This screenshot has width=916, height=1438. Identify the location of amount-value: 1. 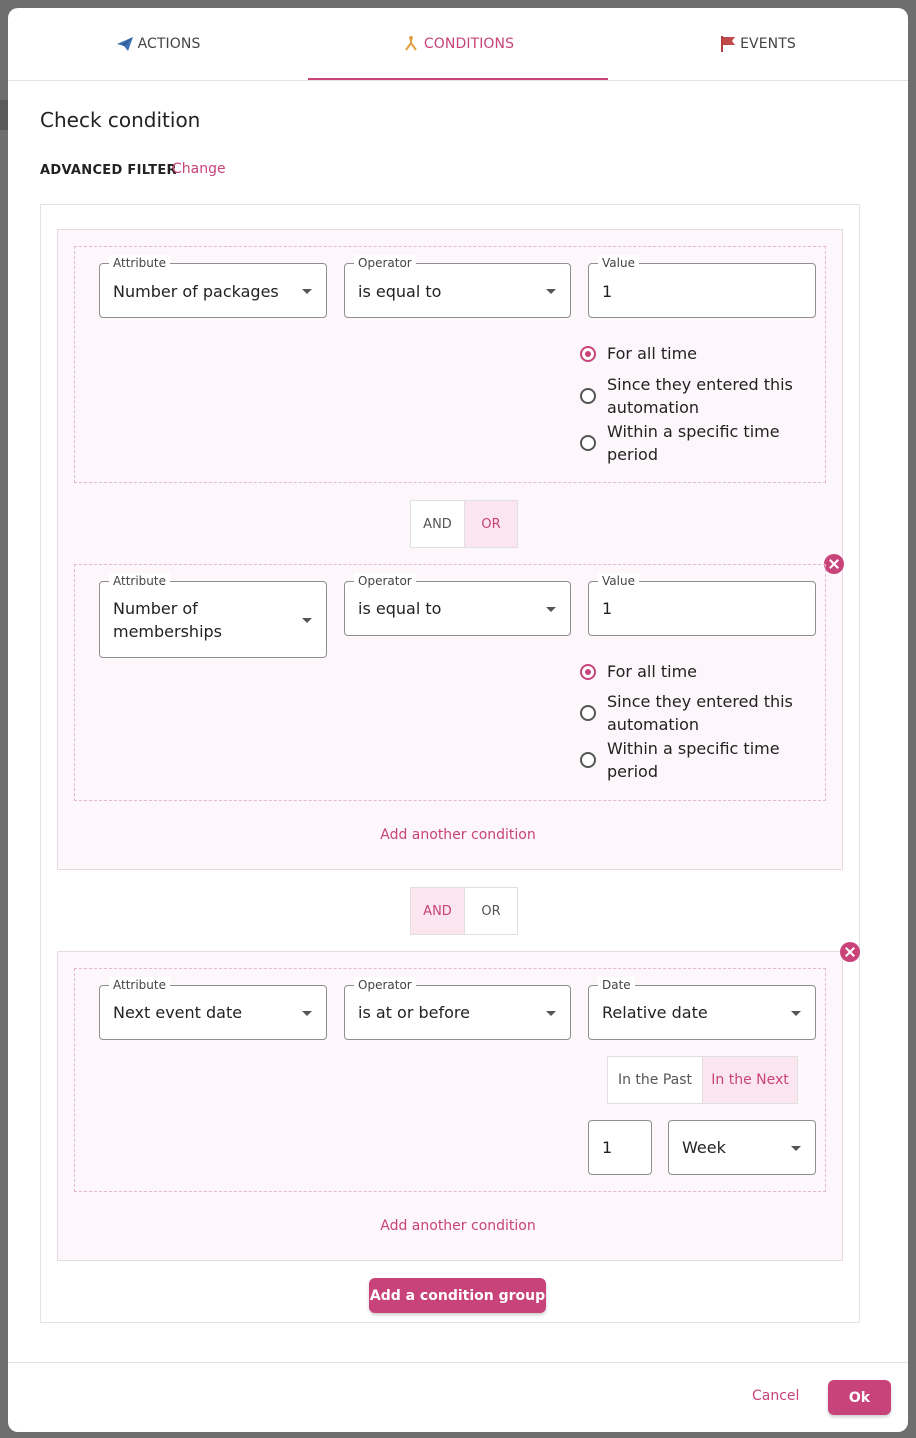
(607, 1147).